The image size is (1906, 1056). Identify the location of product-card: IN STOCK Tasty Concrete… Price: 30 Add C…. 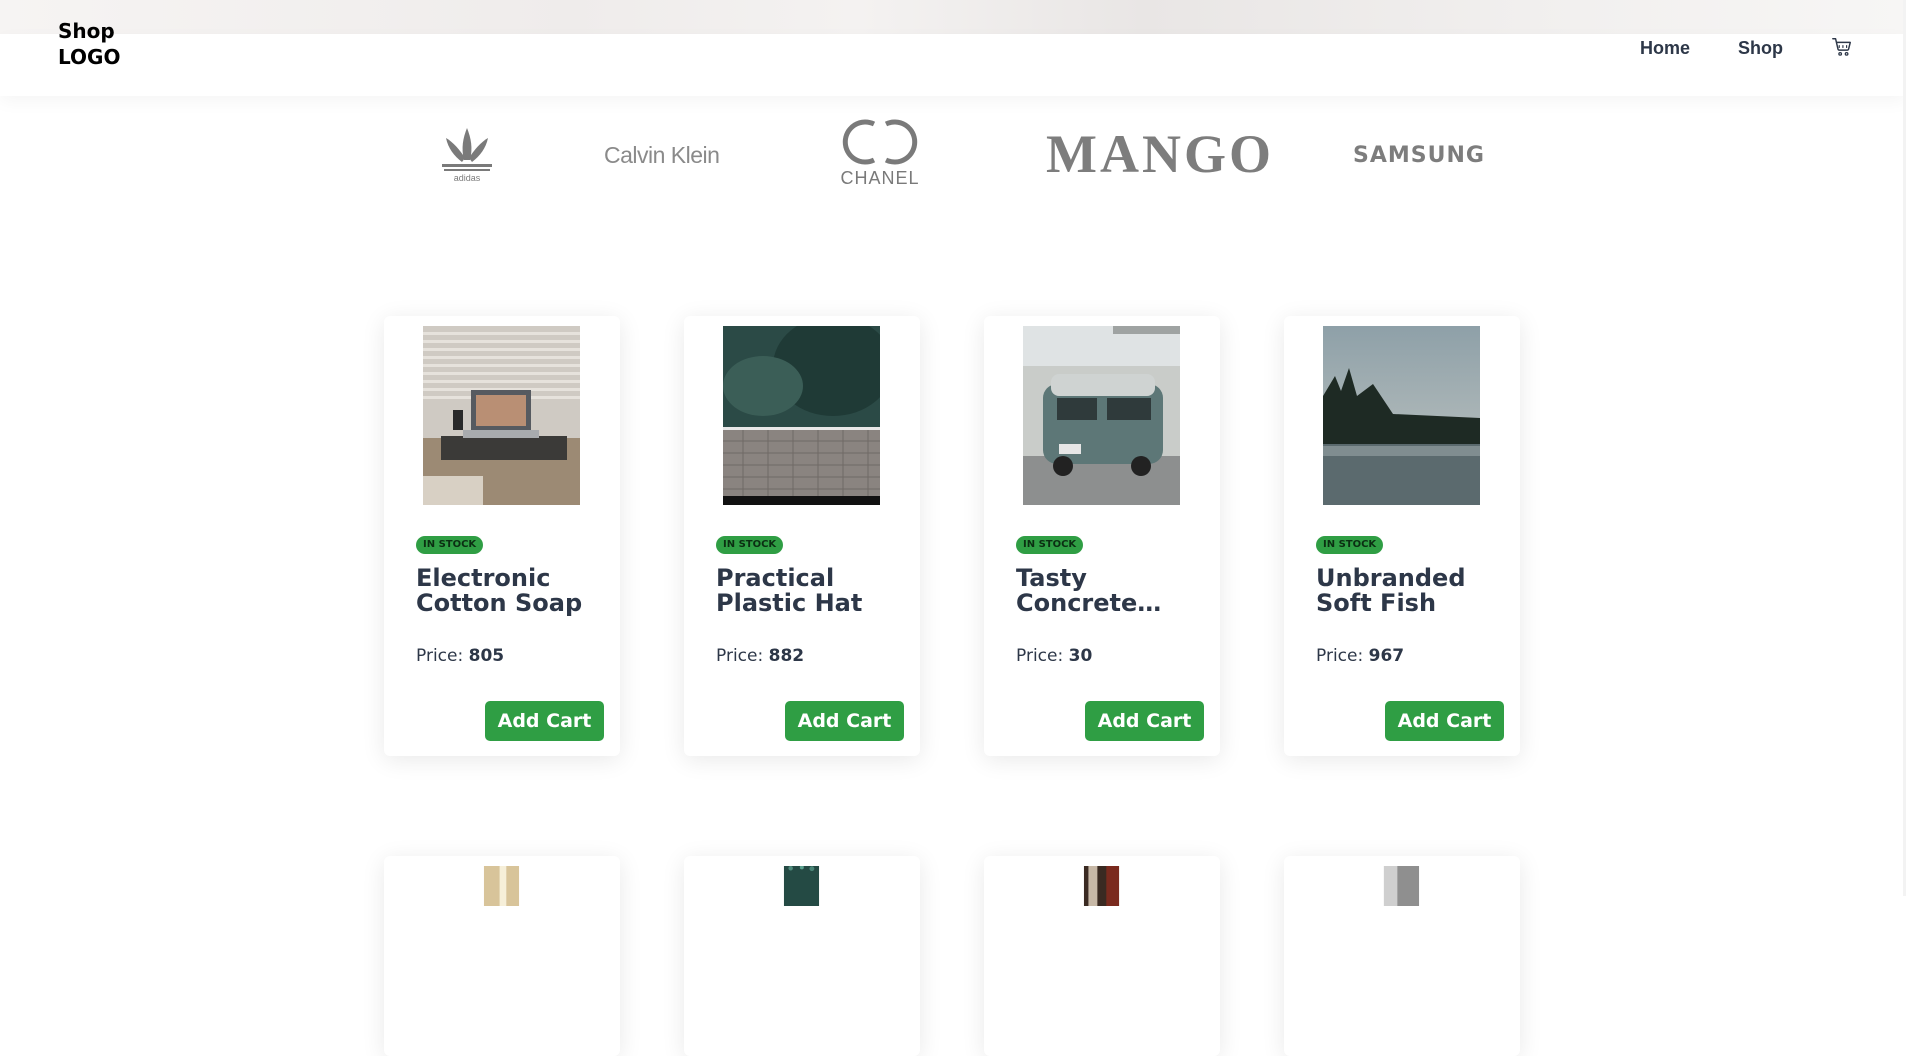
(1102, 536).